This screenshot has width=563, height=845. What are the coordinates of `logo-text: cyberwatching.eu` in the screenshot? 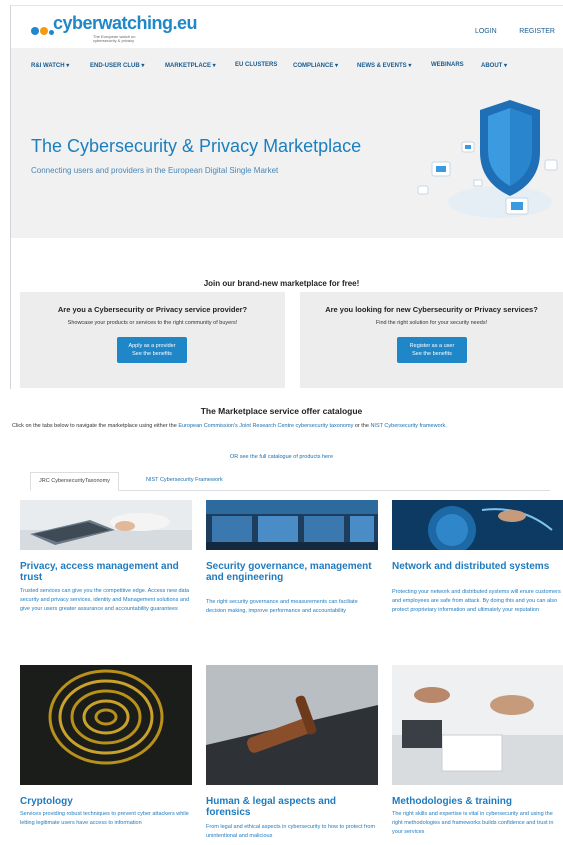 It's located at (125, 23).